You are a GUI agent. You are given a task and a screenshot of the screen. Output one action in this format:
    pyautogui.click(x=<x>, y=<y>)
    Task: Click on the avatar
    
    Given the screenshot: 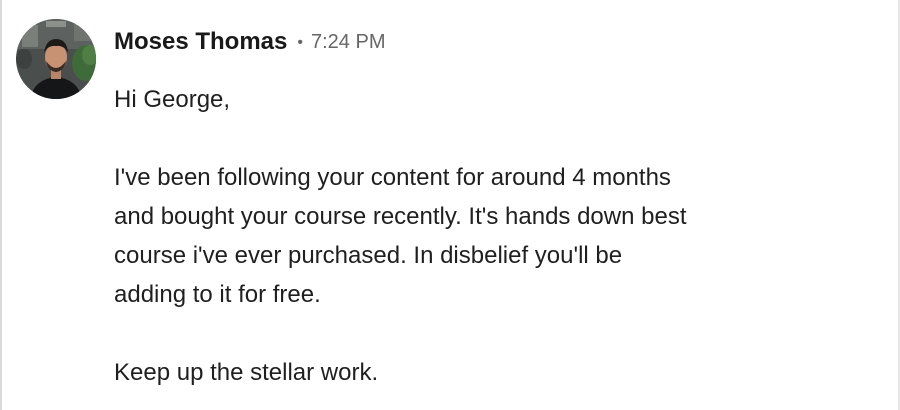 What is the action you would take?
    pyautogui.click(x=56, y=59)
    